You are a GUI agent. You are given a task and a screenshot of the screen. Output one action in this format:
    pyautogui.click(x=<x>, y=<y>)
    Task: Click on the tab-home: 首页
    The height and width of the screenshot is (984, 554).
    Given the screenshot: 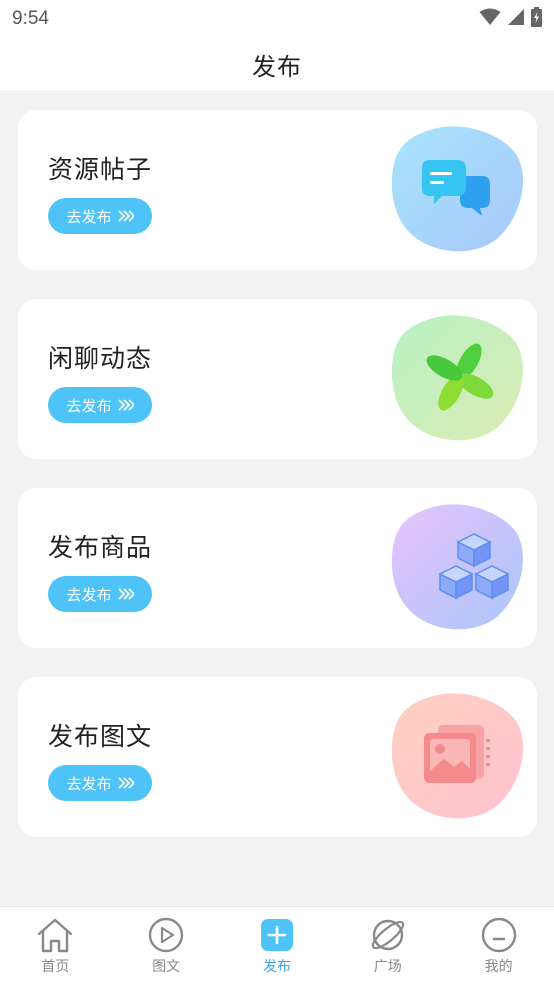 What is the action you would take?
    pyautogui.click(x=55, y=945)
    